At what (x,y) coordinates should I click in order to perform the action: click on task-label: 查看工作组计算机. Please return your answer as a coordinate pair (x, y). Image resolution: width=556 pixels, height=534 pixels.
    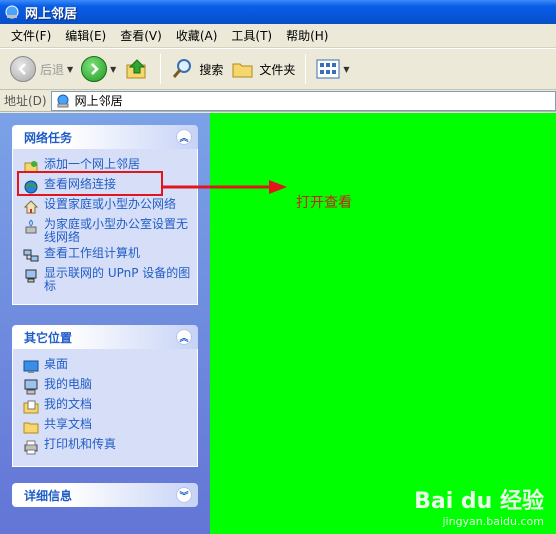
    Looking at the image, I should click on (92, 253).